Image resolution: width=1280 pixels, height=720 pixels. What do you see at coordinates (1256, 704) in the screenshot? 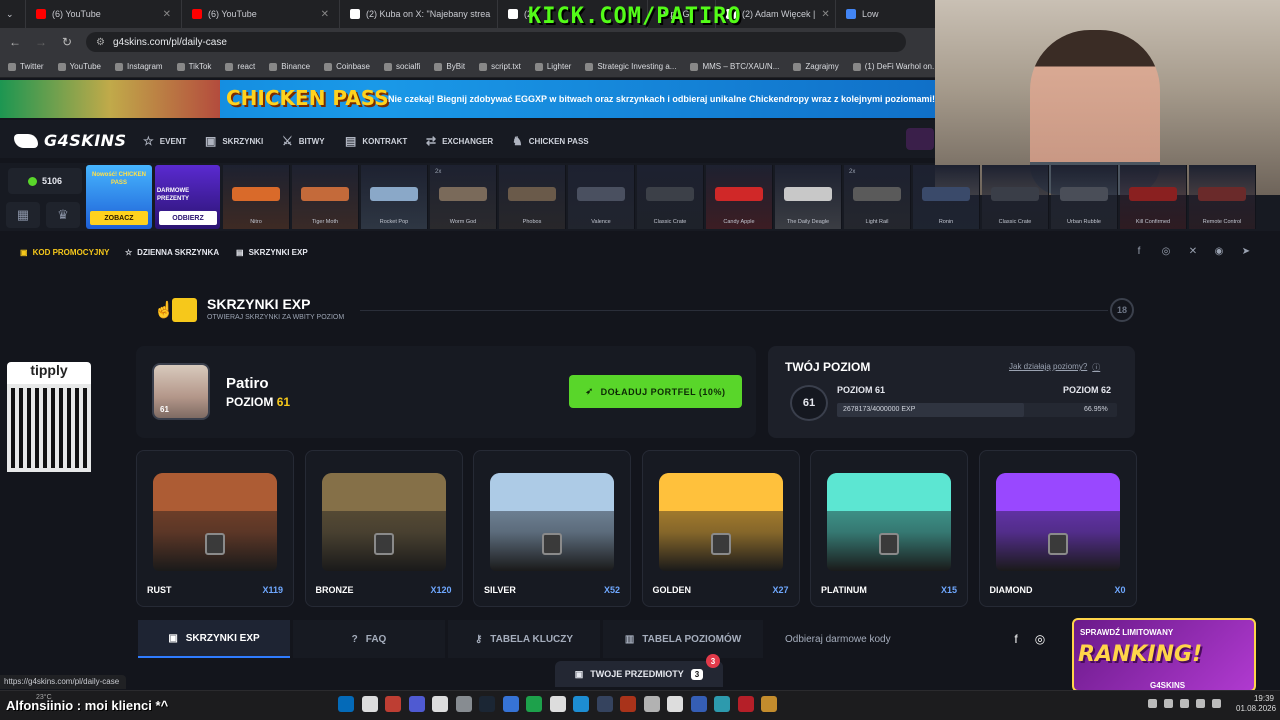
I see `system-clock: 19:39 01.08.2026` at bounding box center [1256, 704].